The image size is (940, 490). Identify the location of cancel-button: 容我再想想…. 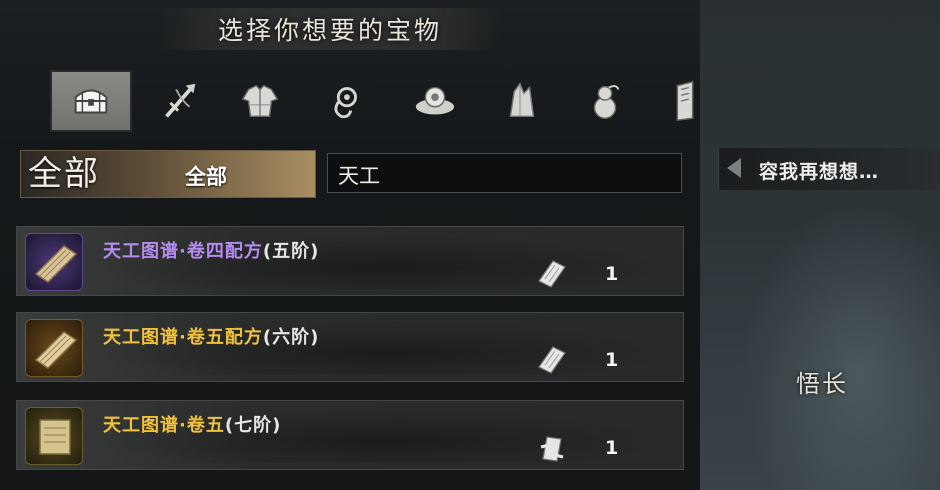
(829, 169).